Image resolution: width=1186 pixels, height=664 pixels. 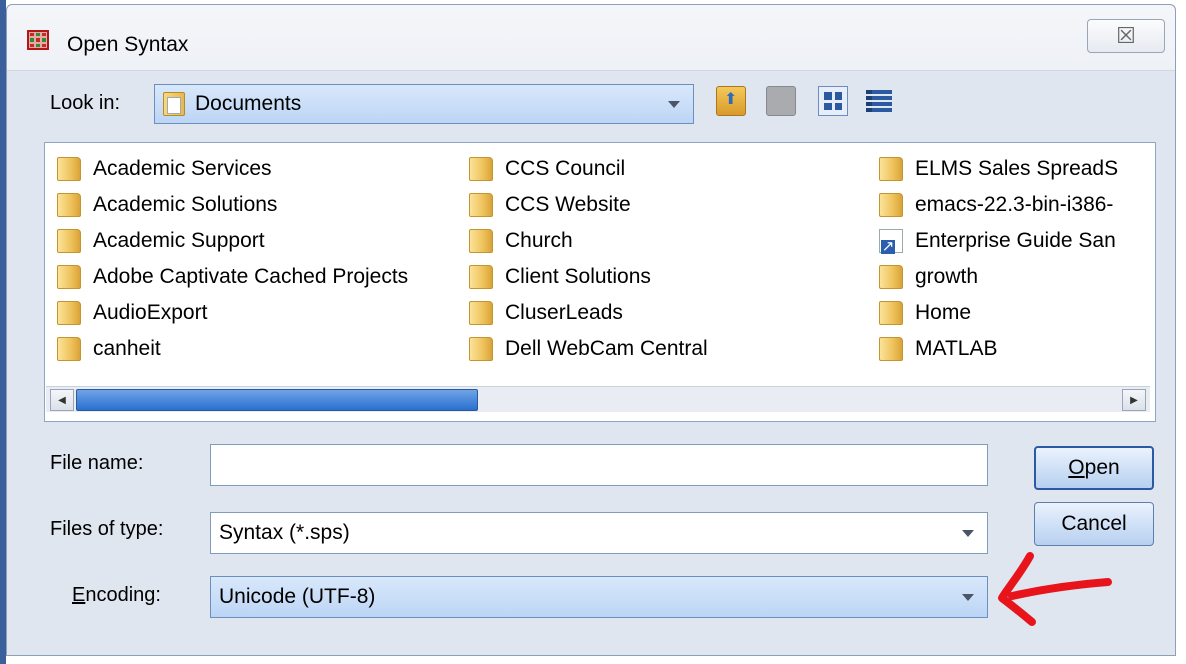 What do you see at coordinates (424, 104) in the screenshot?
I see `look-in-dropdown: Documents` at bounding box center [424, 104].